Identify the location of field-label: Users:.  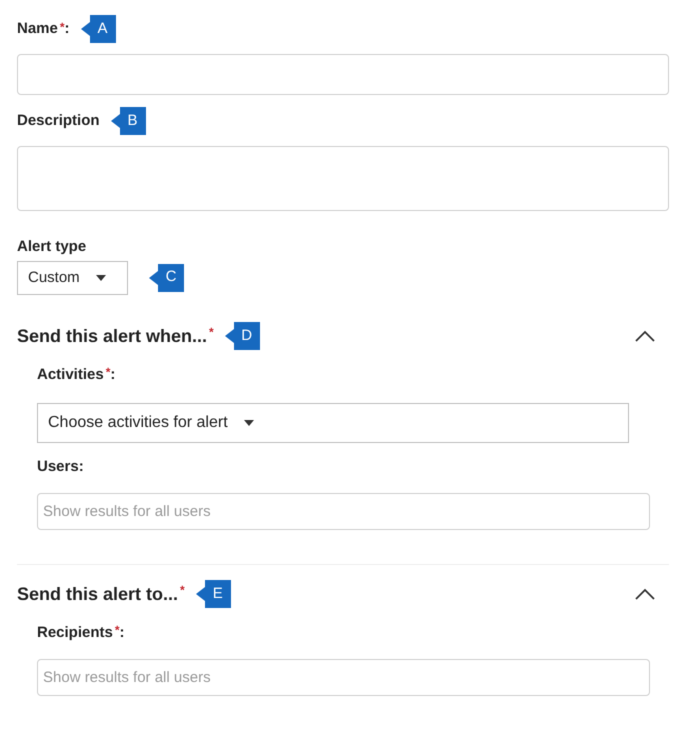
(60, 466).